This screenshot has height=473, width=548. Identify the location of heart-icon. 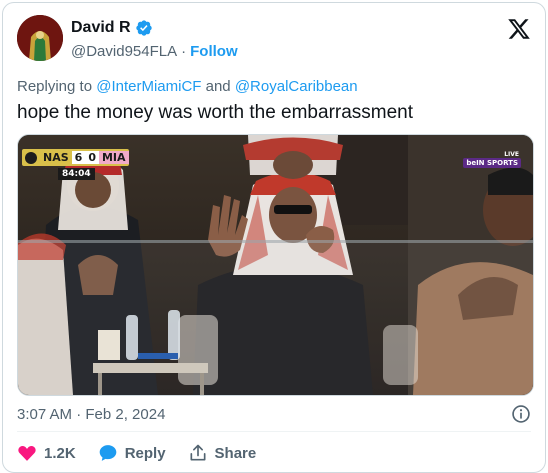
(27, 453).